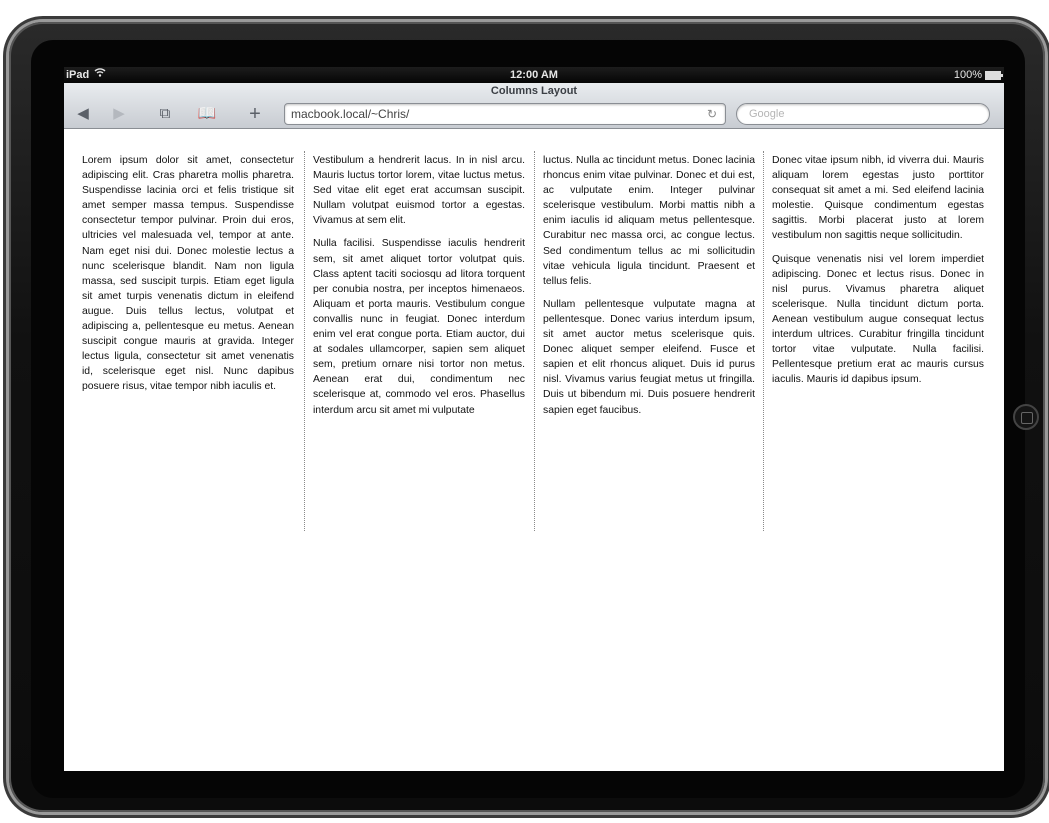 Image resolution: width=1049 pixels, height=823 pixels. Describe the element at coordinates (712, 114) in the screenshot. I see `reload-icon: ↻` at that location.